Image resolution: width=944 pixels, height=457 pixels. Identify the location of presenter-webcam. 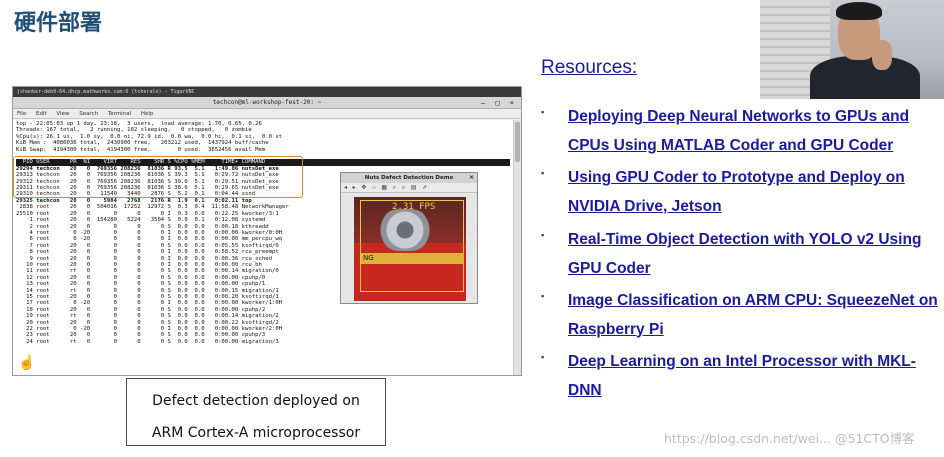
(852, 49).